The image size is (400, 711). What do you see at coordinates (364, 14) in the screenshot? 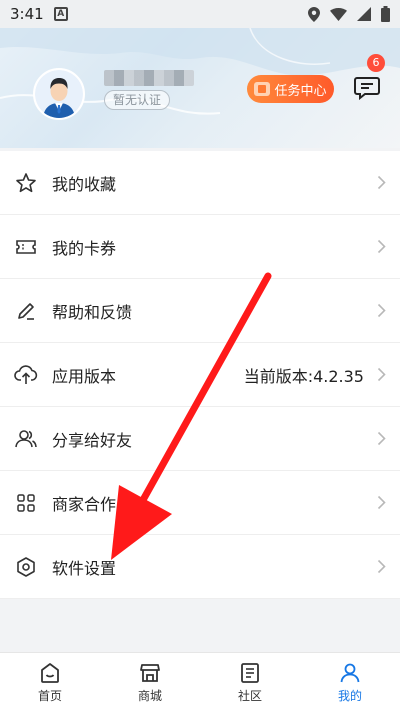
I see `signal-icon` at bounding box center [364, 14].